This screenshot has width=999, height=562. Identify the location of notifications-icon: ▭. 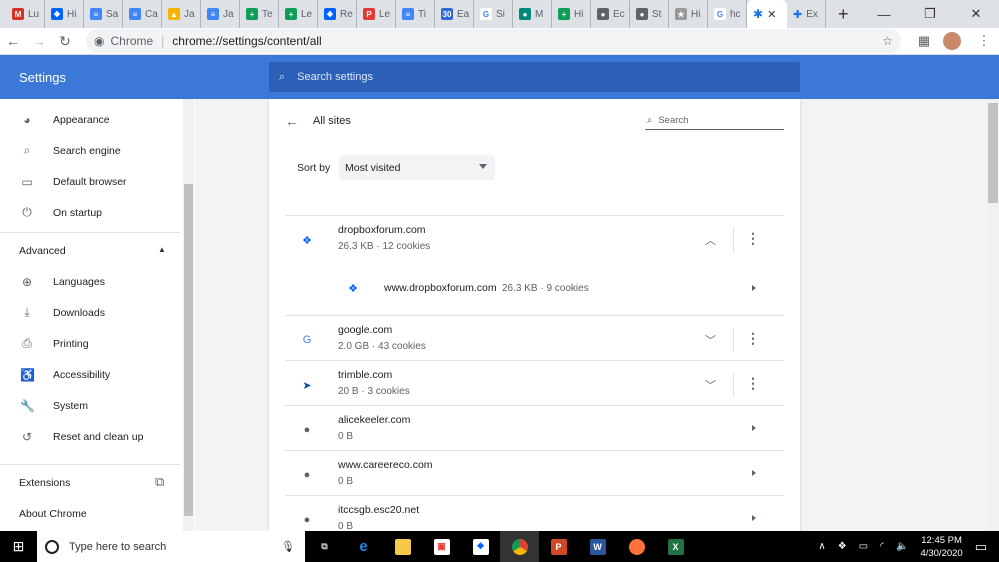
(981, 547).